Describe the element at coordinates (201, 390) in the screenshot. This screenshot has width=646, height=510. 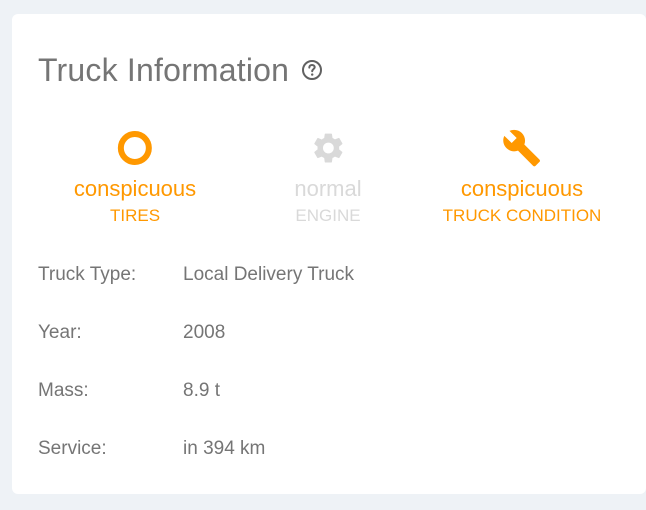
I see `detail-value: 8.9 t` at that location.